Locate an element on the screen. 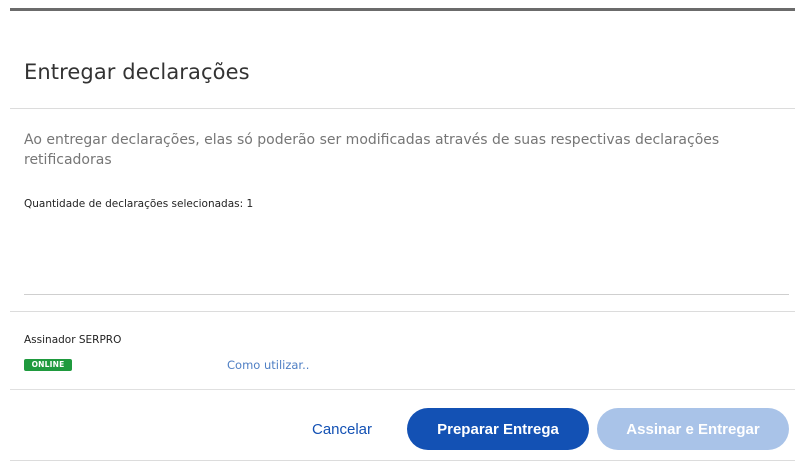  cancel-button: Cancelar is located at coordinates (342, 429).